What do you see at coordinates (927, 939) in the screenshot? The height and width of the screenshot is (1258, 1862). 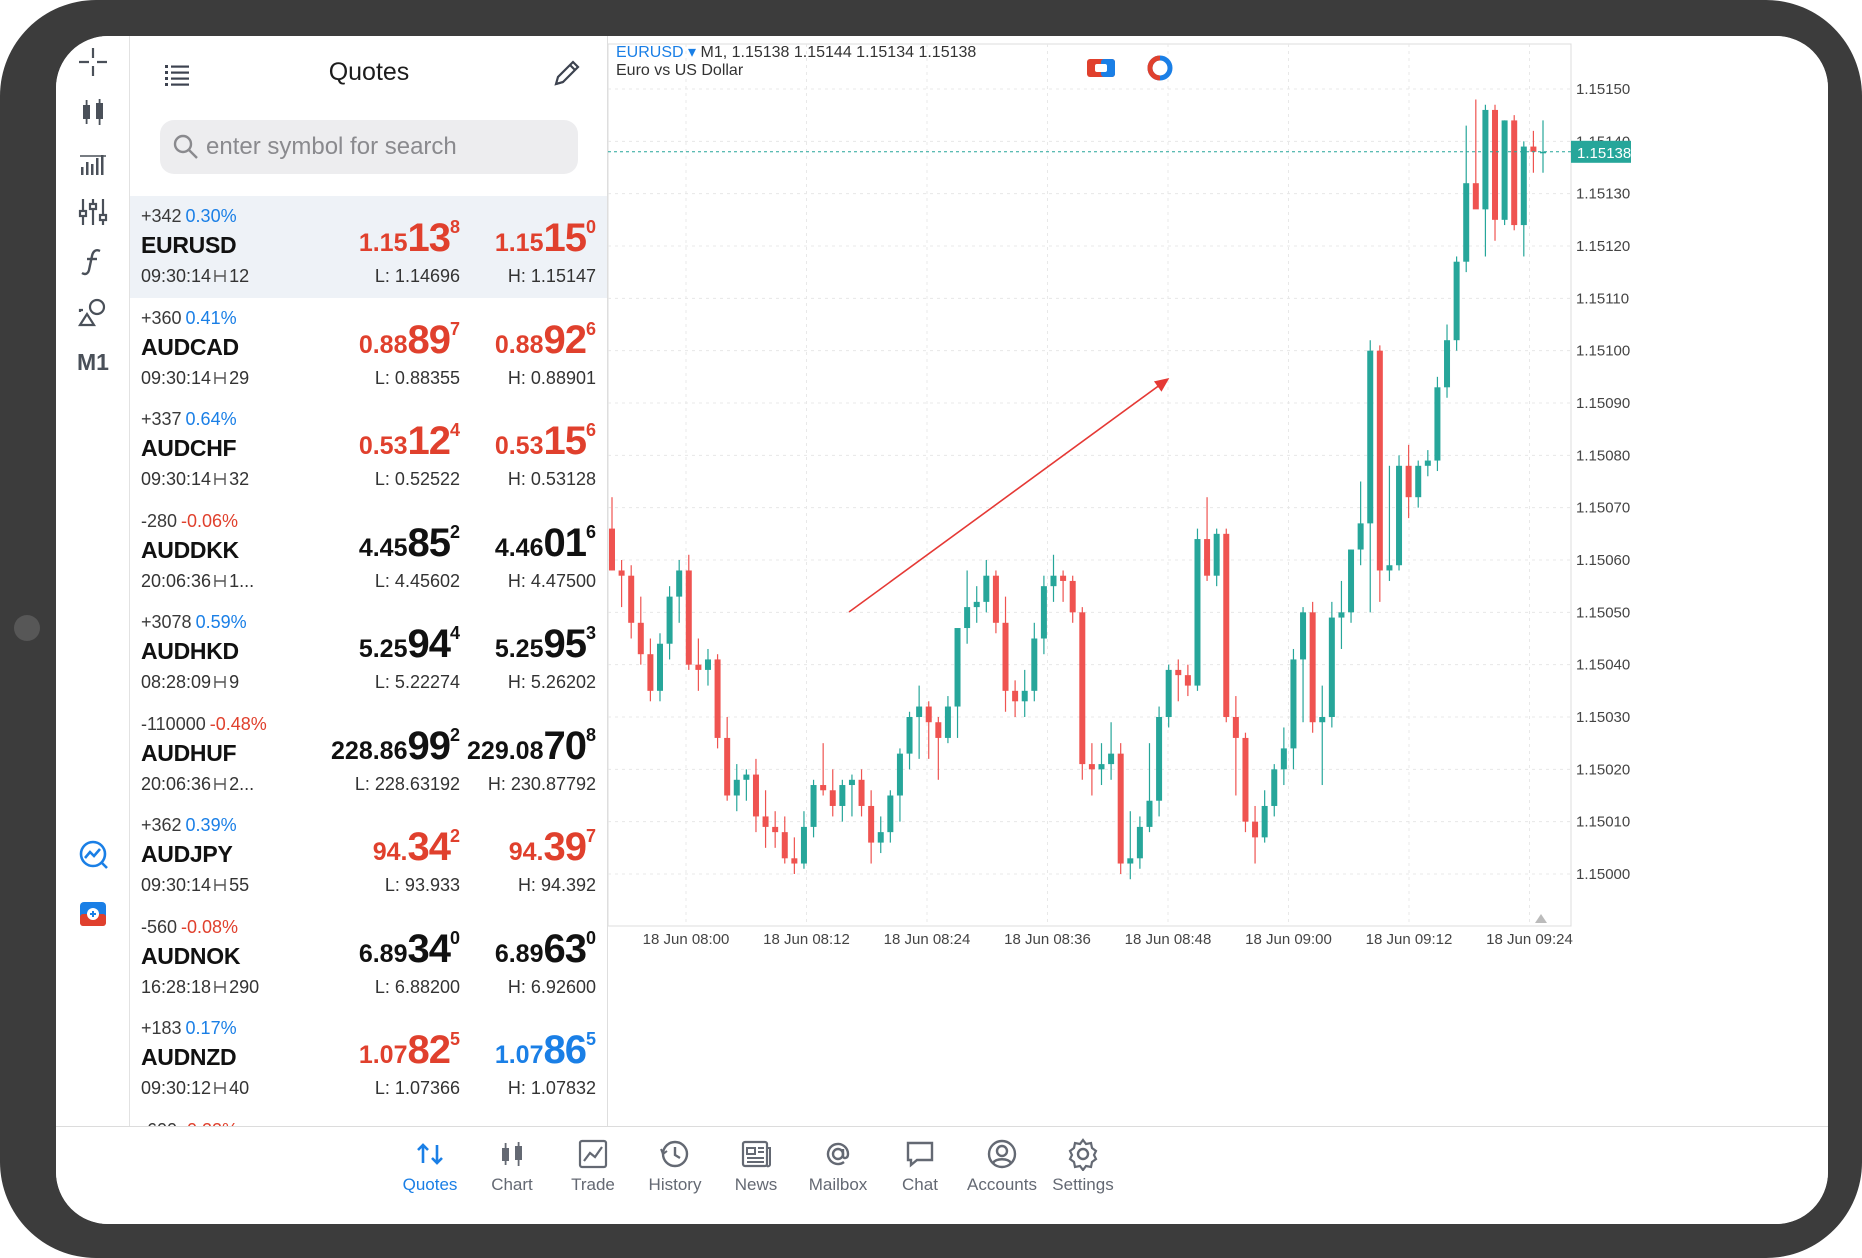 I see `time-axis-label: 18 Jun 08:24` at bounding box center [927, 939].